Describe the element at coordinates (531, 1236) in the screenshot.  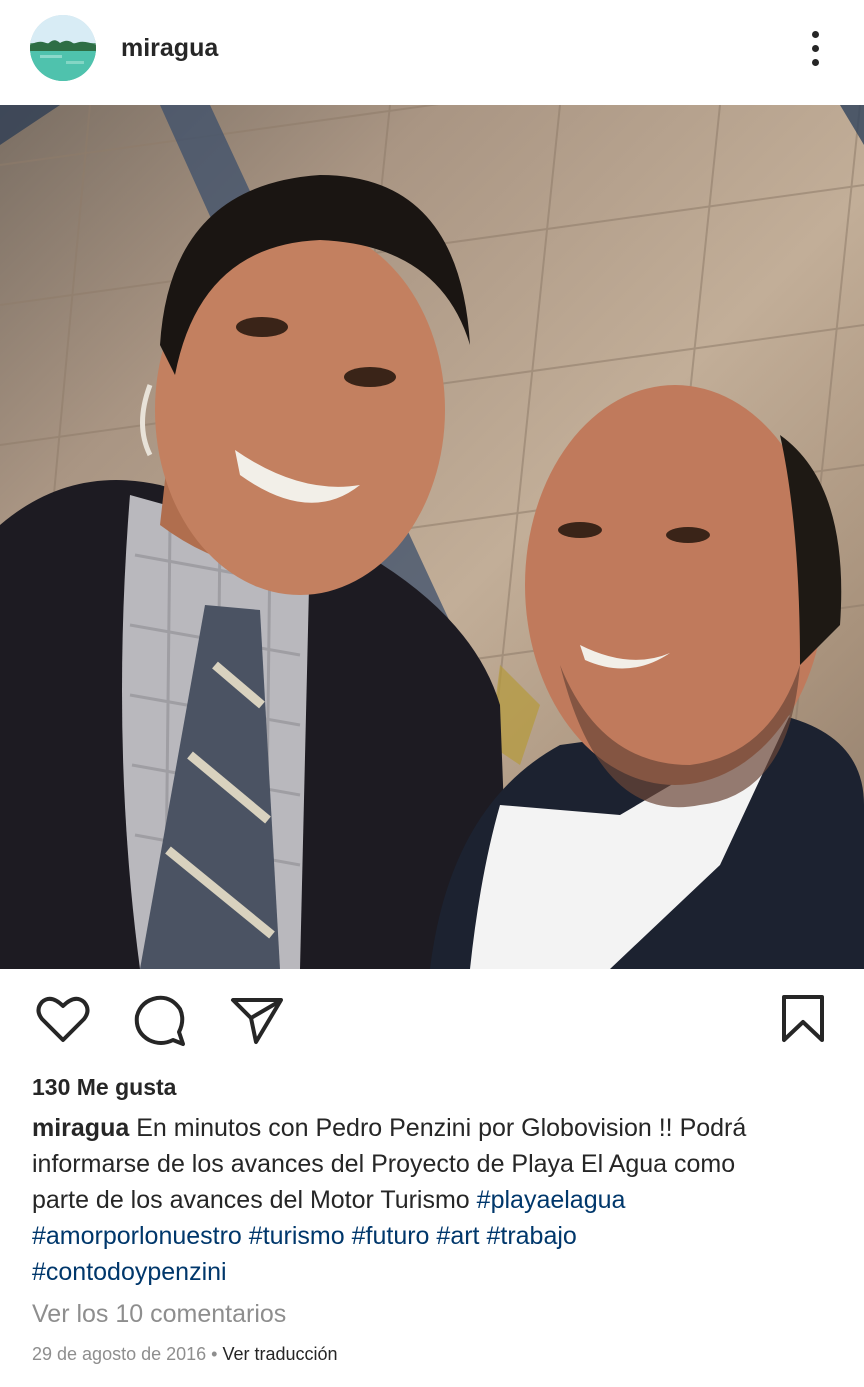
I see `hashtag-link: #trabajo` at that location.